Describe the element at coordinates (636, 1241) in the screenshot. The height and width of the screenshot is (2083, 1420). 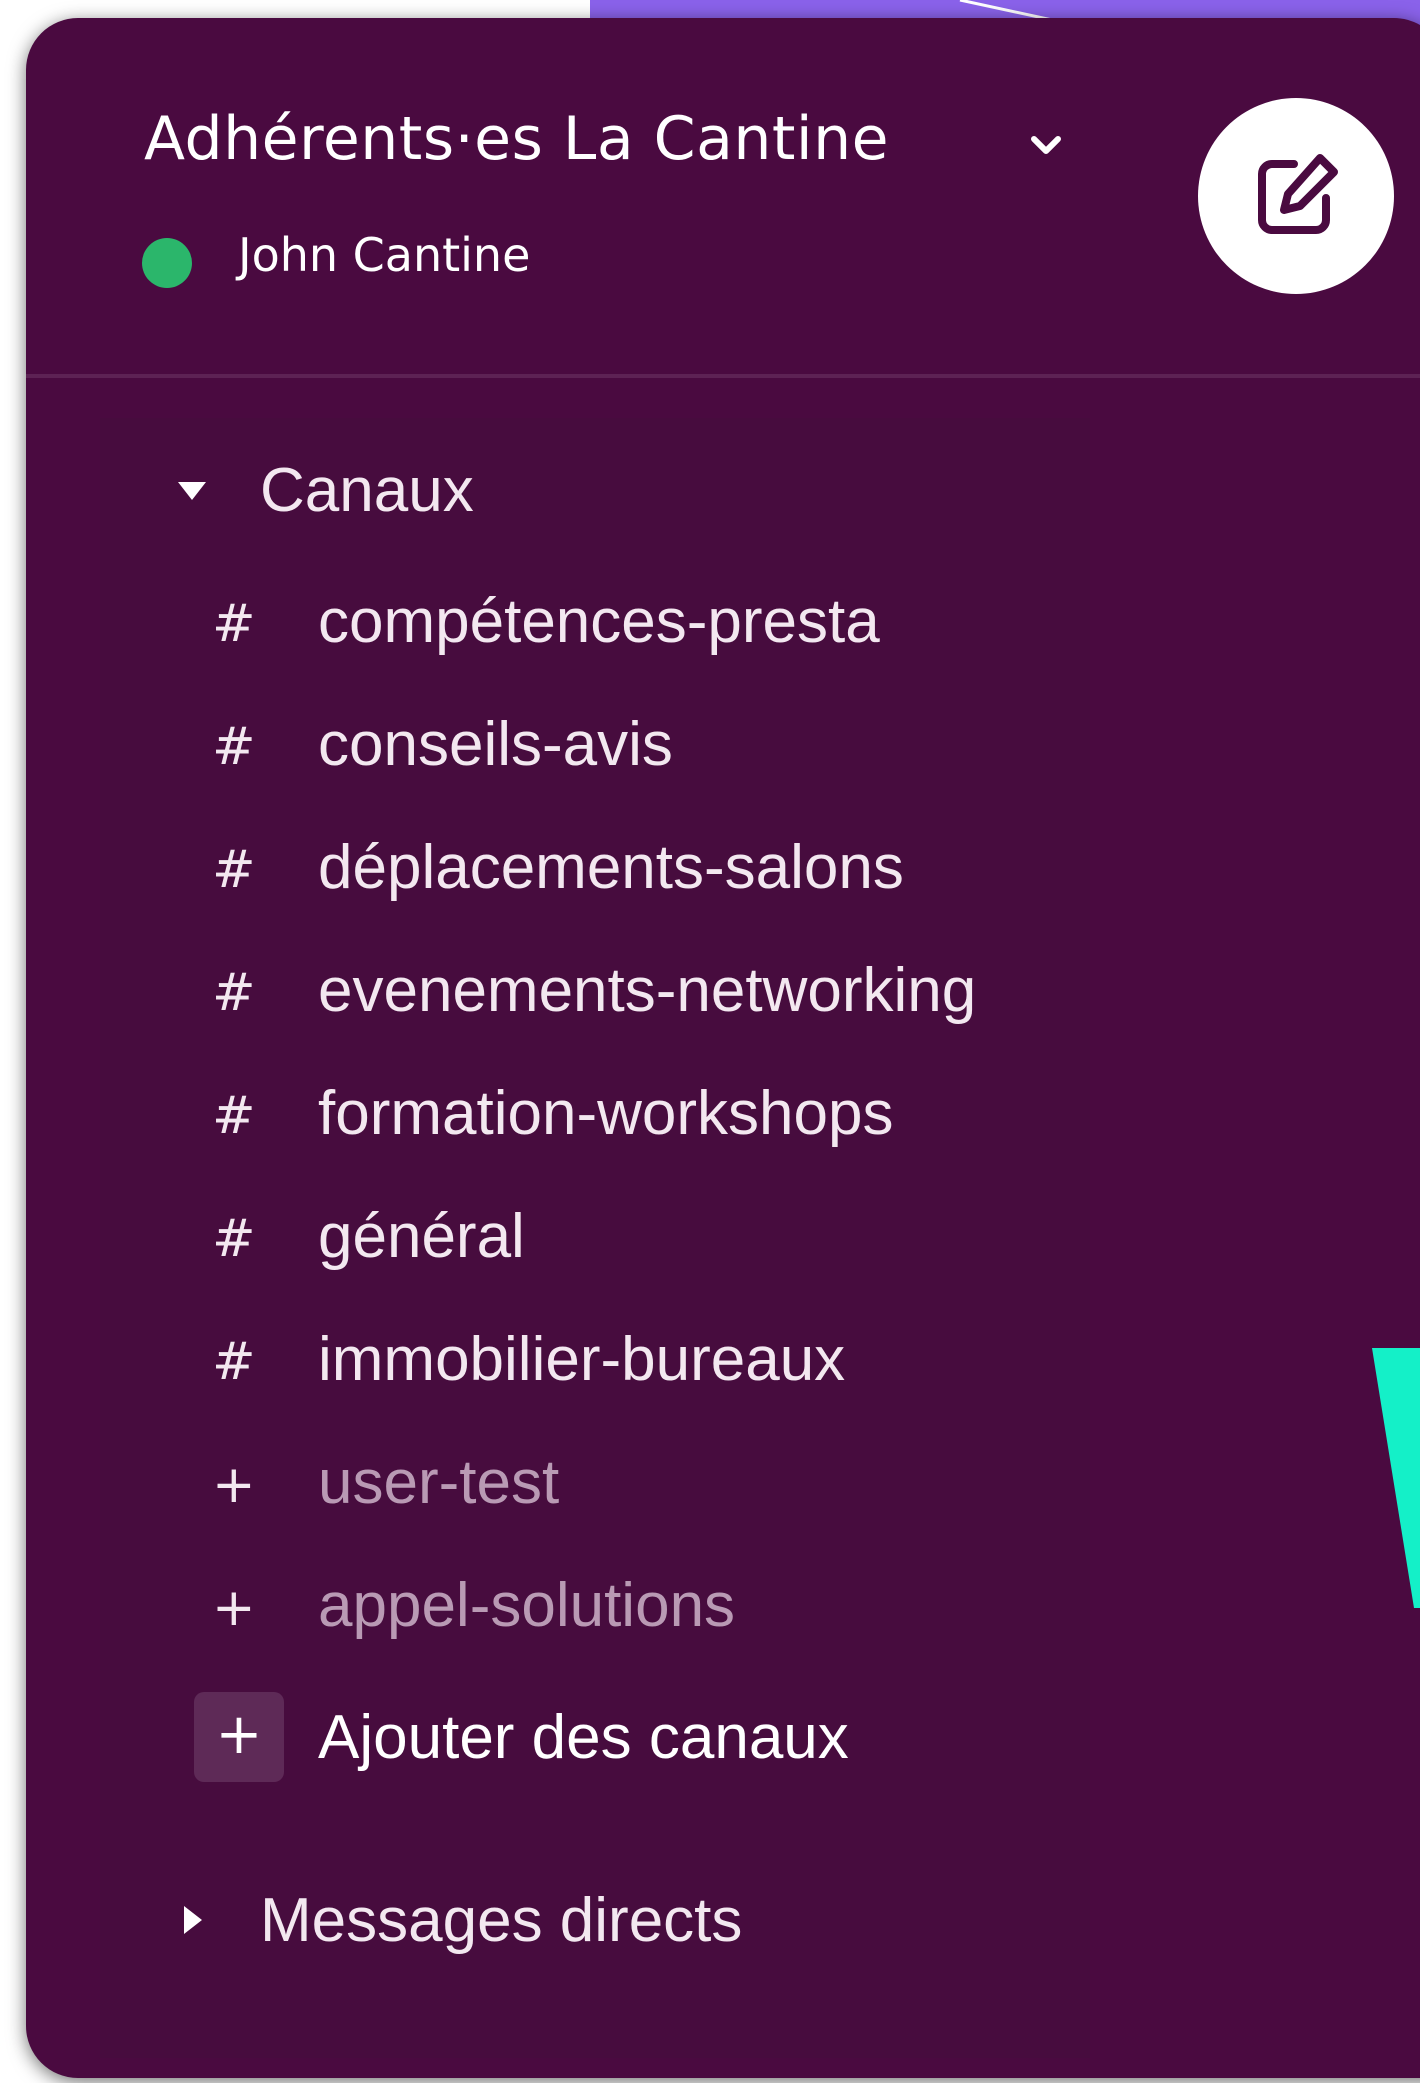
I see `channel-item: # général` at that location.